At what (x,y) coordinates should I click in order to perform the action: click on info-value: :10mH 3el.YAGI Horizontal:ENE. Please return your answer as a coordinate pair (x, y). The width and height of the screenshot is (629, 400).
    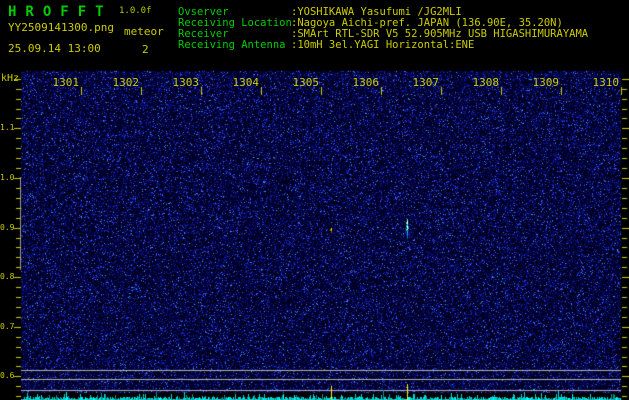
    Looking at the image, I should click on (383, 45).